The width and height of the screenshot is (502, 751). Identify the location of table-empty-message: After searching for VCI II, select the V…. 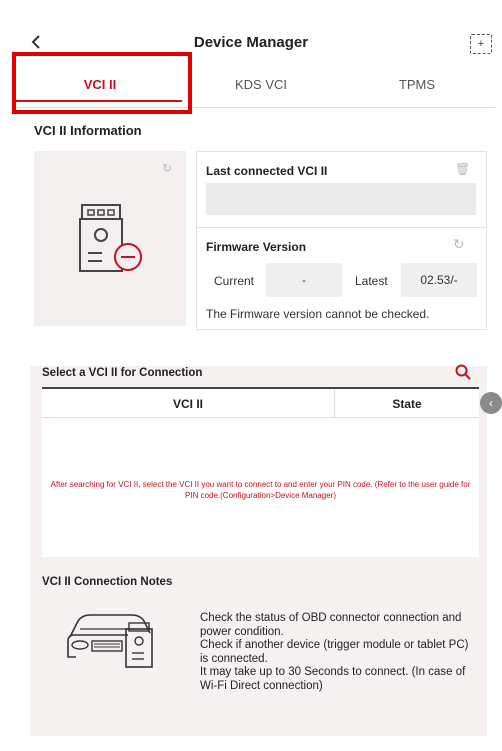
(260, 490).